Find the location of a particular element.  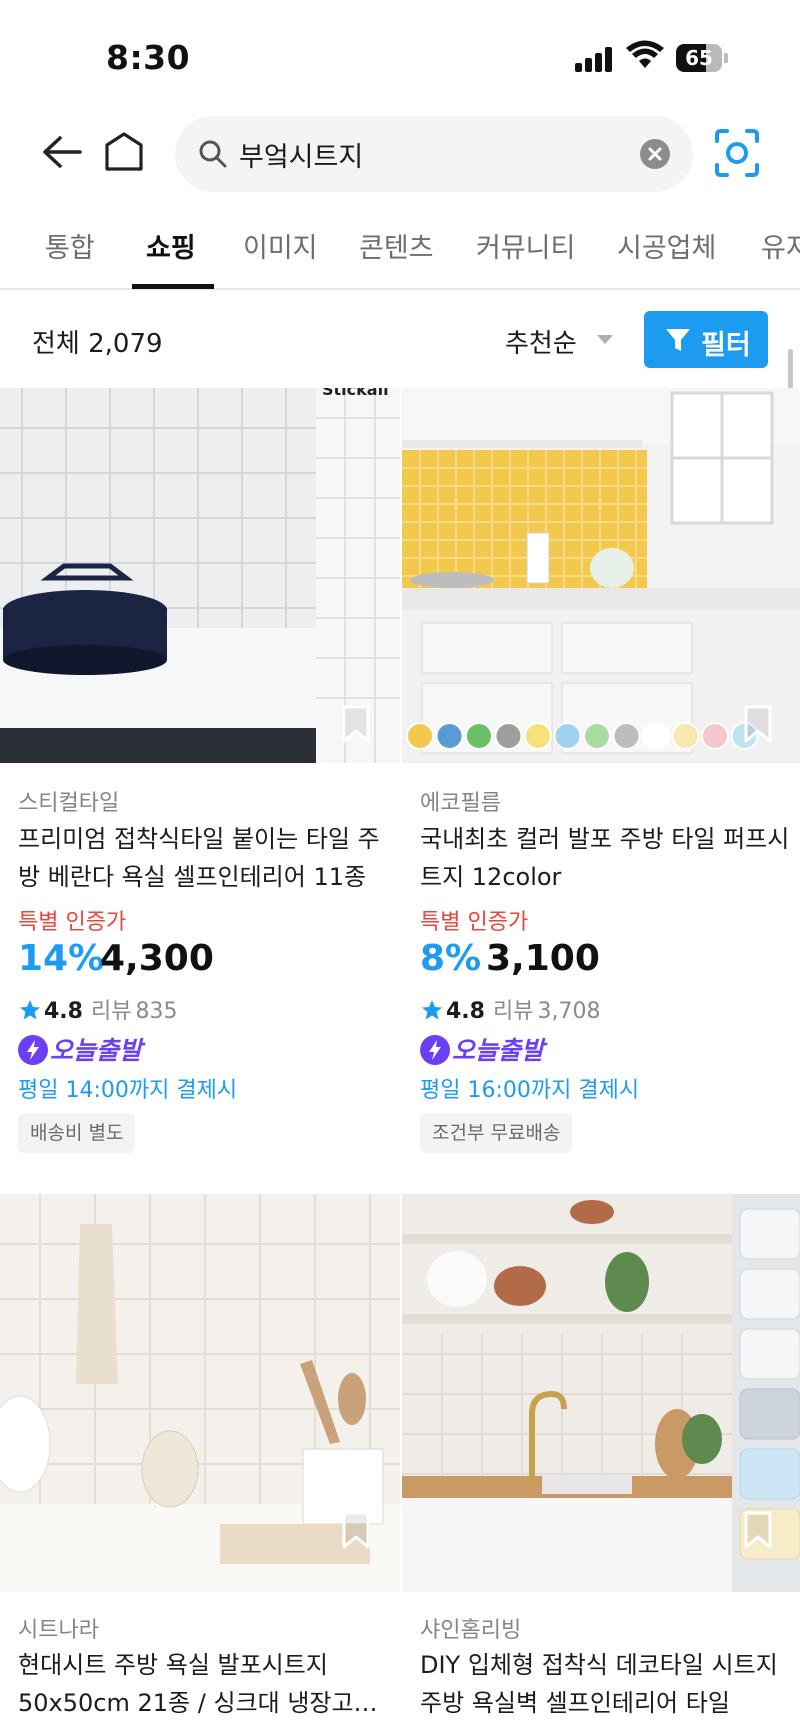

product-price: 3,100 is located at coordinates (543, 958).